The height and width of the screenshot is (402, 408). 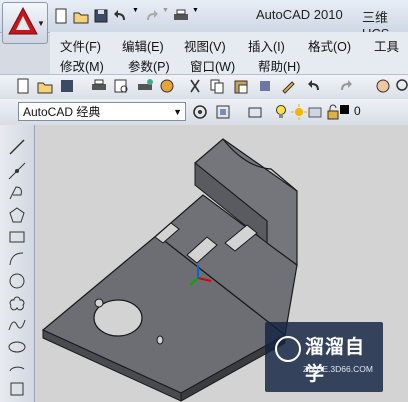 I want to click on play-logo-icon, so click(x=288, y=349).